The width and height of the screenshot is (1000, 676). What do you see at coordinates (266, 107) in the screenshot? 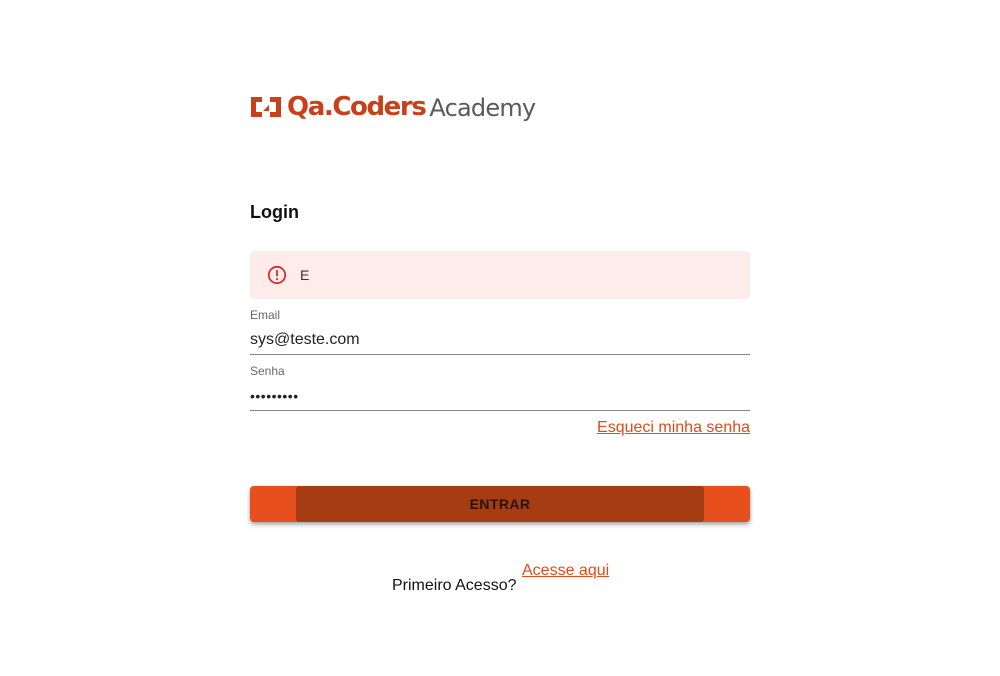
I see `brackets-logo-icon` at bounding box center [266, 107].